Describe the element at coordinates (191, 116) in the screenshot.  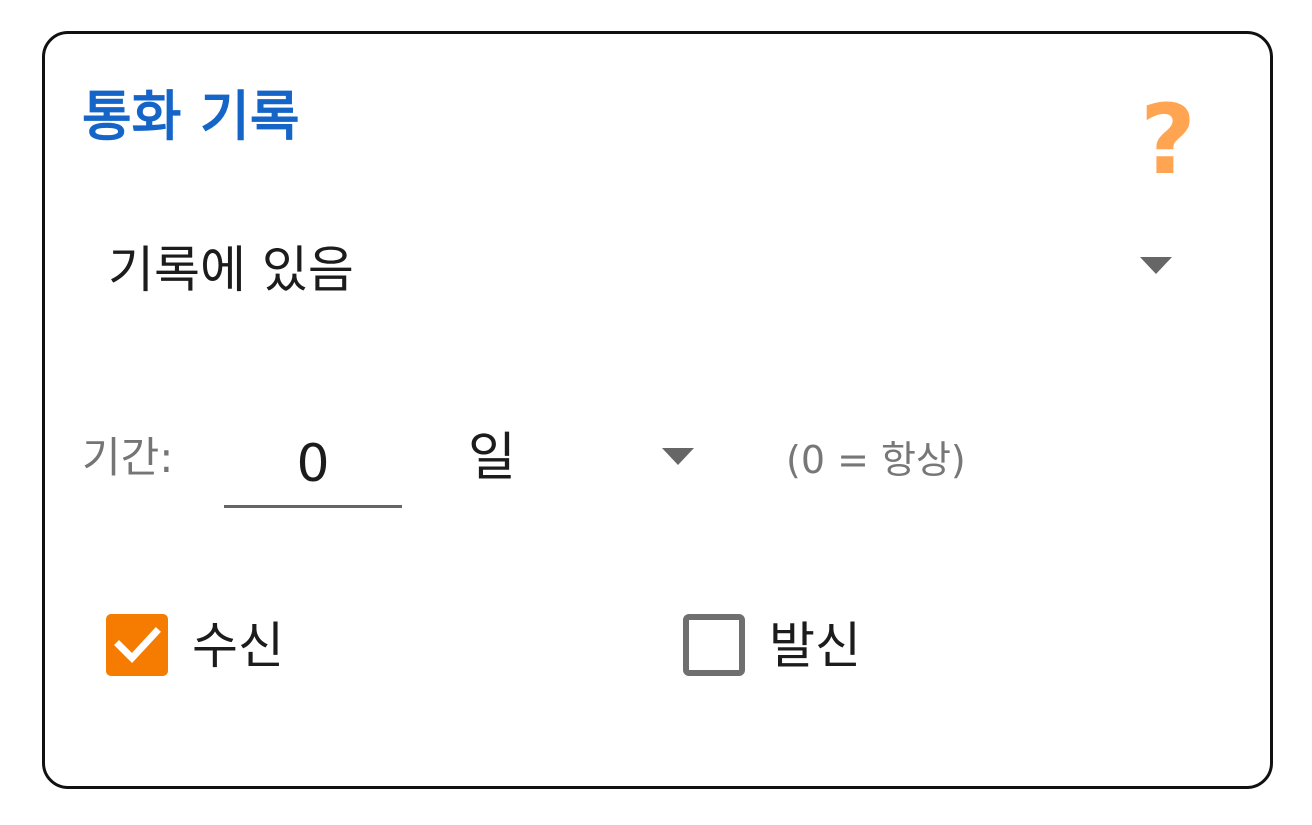
I see `card-title: 통화 기록` at that location.